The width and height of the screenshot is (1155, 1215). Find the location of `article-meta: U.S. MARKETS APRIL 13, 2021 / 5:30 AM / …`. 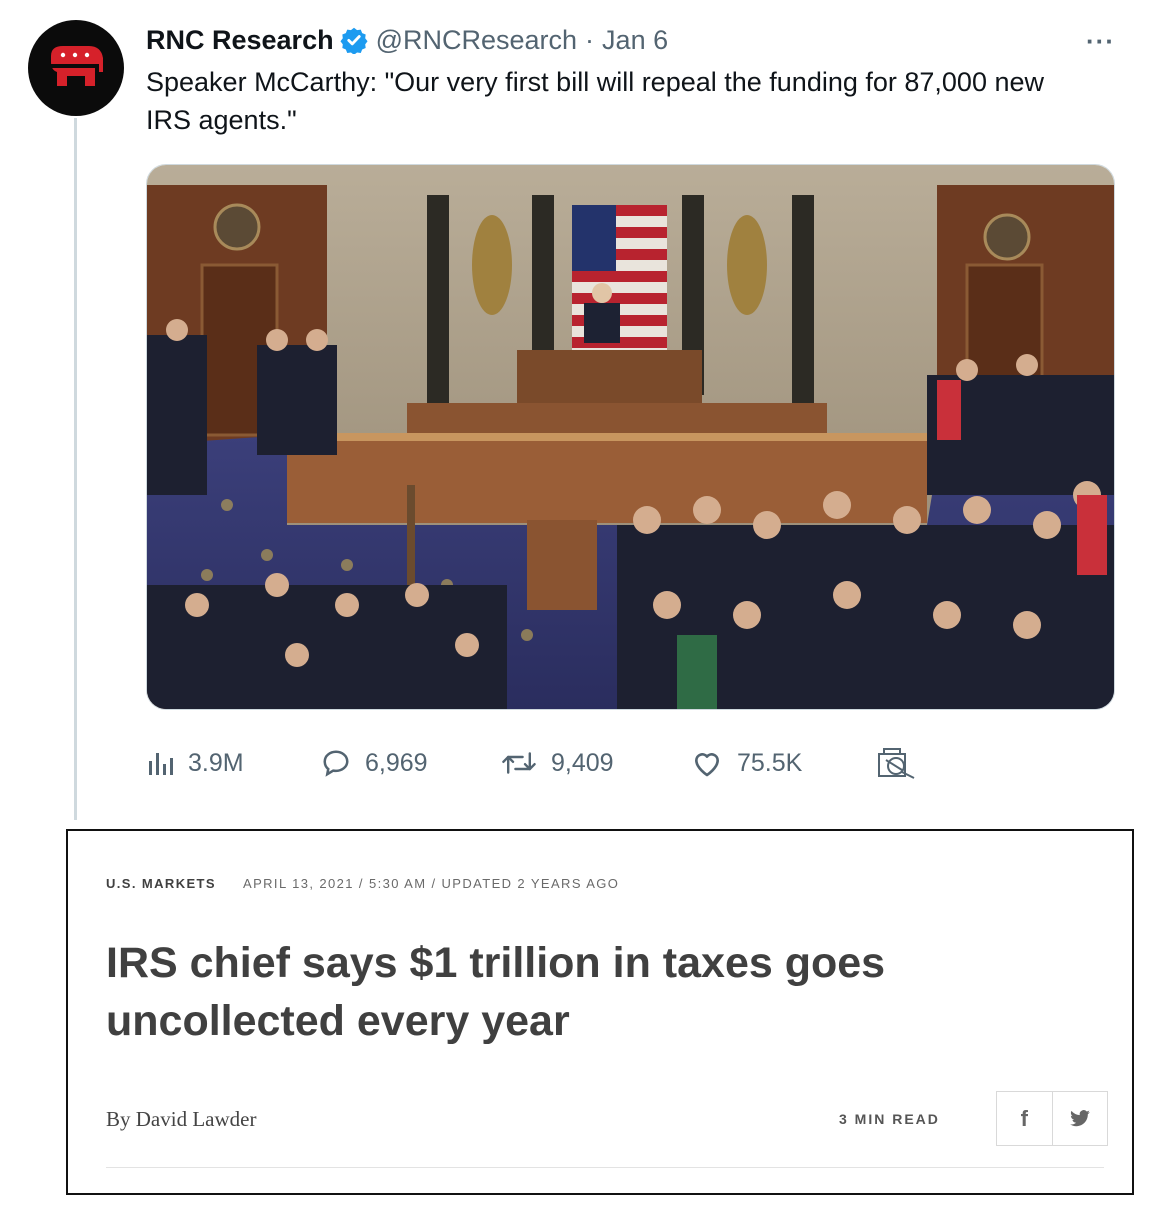

article-meta: U.S. MARKETS APRIL 13, 2021 / 5:30 AM / … is located at coordinates (362, 883).